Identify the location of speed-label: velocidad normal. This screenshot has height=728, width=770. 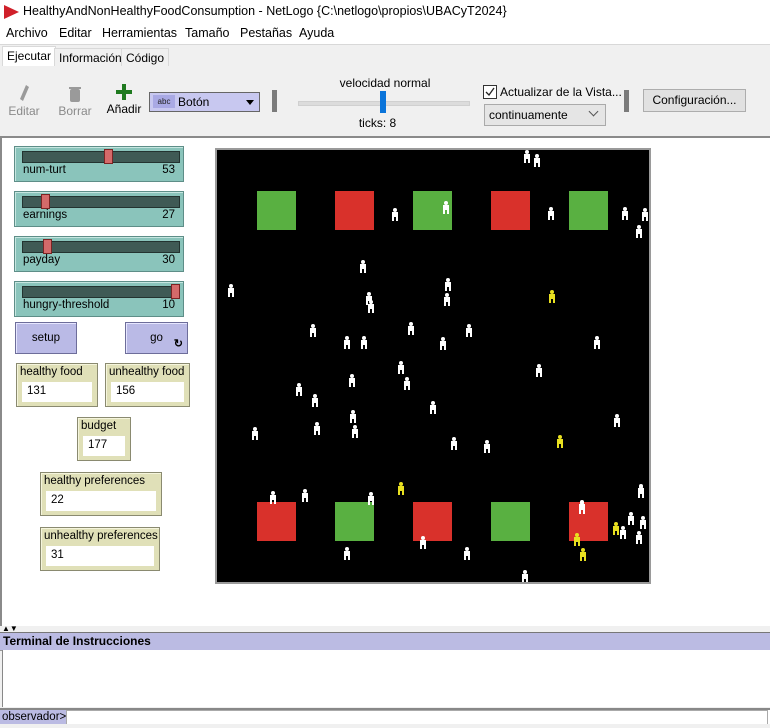
(385, 83).